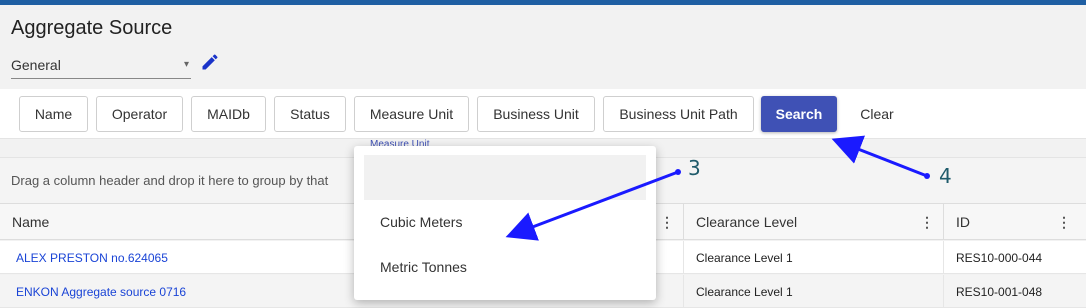 Image resolution: width=1086 pixels, height=308 pixels. What do you see at coordinates (945, 176) in the screenshot?
I see `annotation-number-4: 4` at bounding box center [945, 176].